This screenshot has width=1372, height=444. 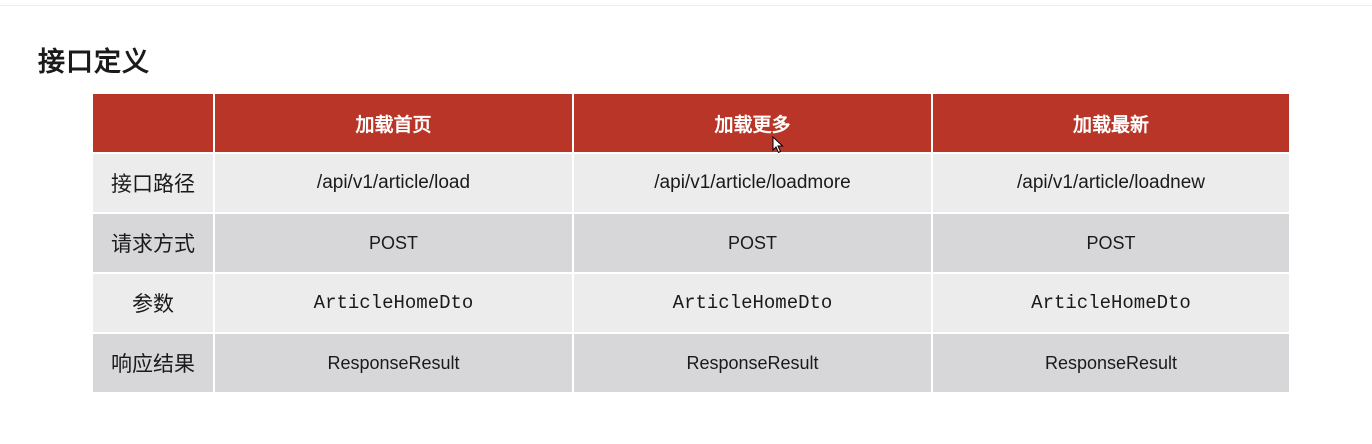 What do you see at coordinates (153, 183) in the screenshot?
I see `row-label-path: 接口路径` at bounding box center [153, 183].